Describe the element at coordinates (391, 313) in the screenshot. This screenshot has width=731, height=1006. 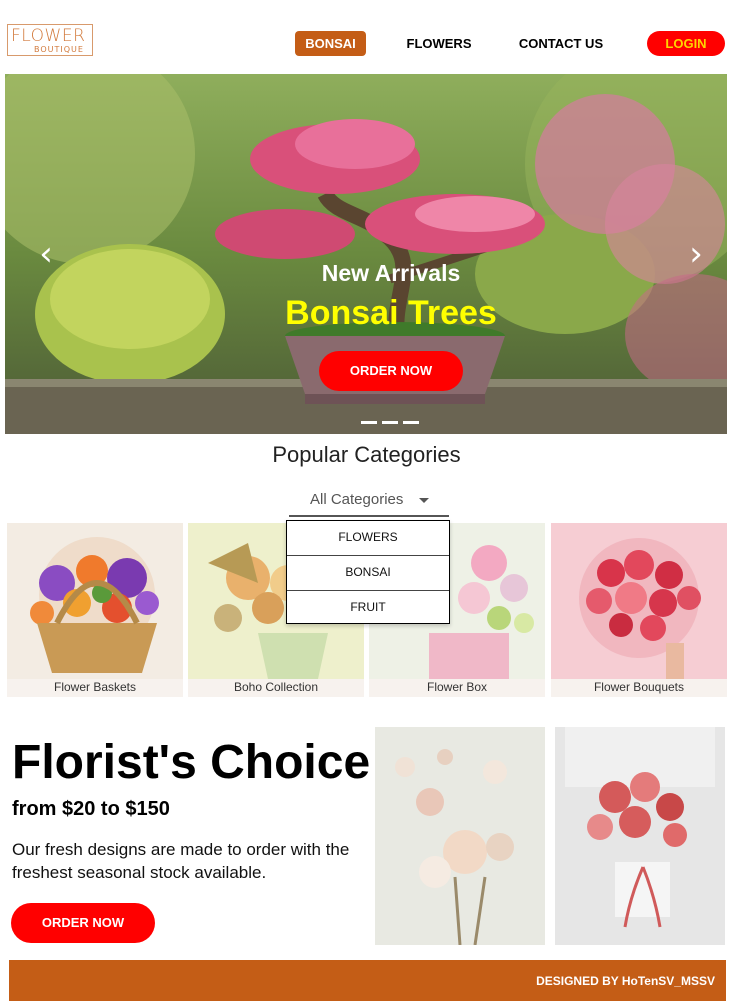
I see `hero-title: Bonsai Trees` at that location.